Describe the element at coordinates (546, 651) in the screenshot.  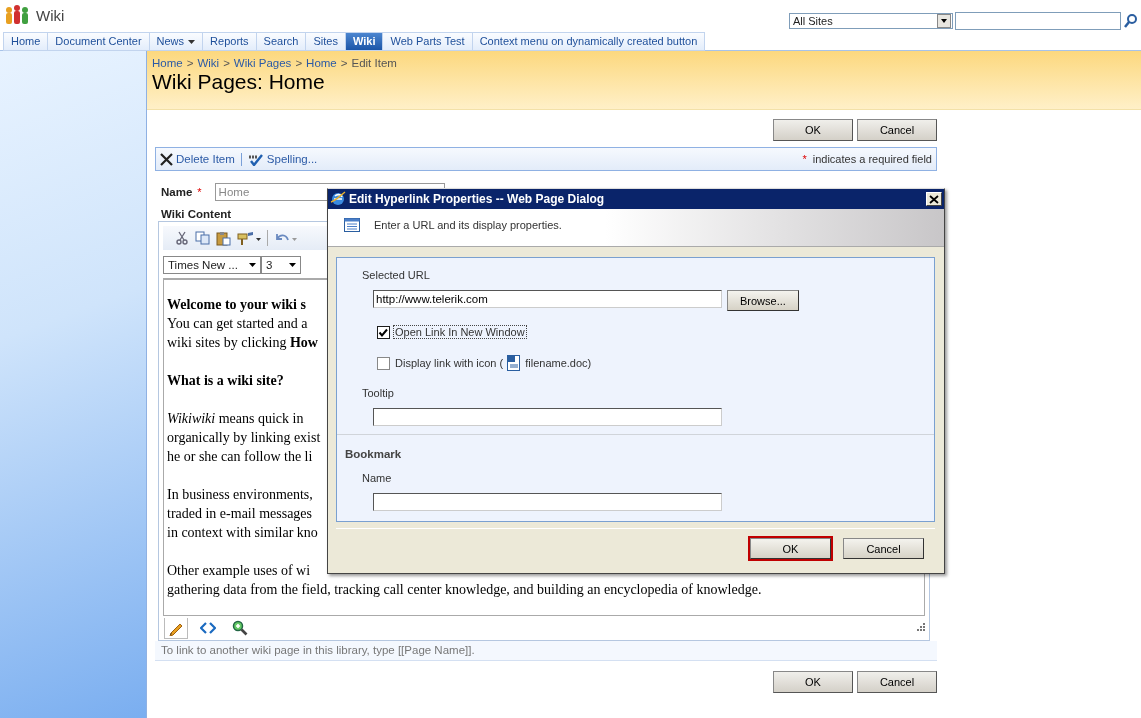
I see `hint-text: To link to another wiki page in this library, type [[Page Name]].` at that location.